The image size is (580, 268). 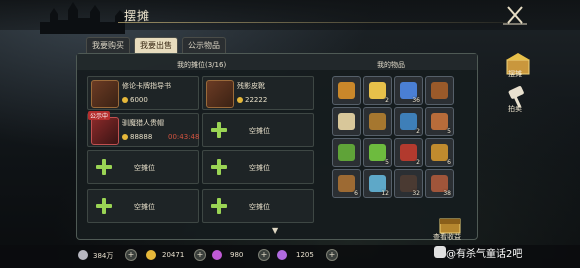 I want to click on slot-price: 6000, so click(x=135, y=100).